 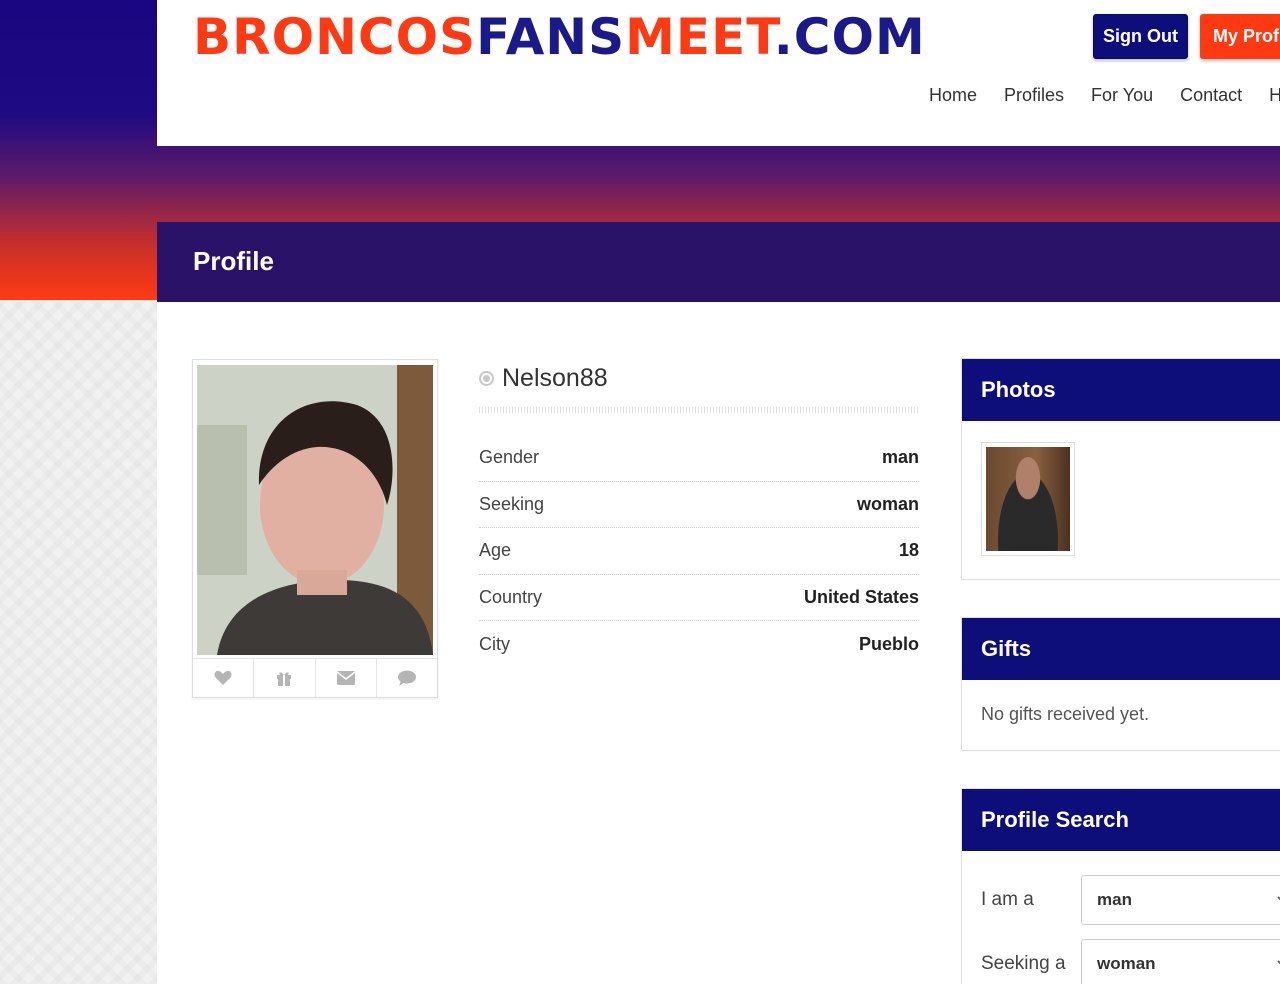 I want to click on my-profile-button: My Profile, so click(x=1240, y=36).